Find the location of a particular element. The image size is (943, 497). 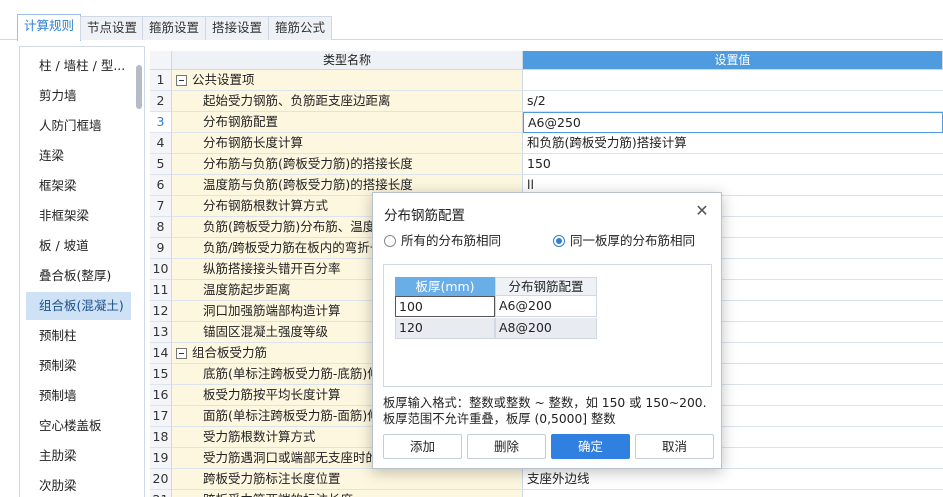

close-icon: ✕ is located at coordinates (702, 211).